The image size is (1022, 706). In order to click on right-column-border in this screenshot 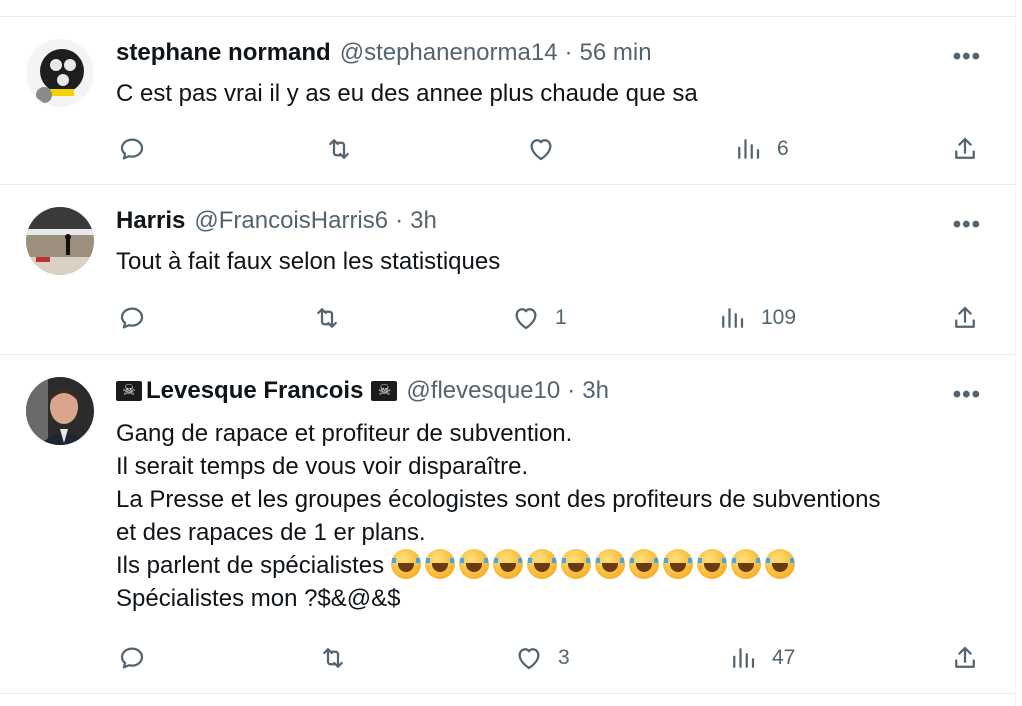, I will do `click(1018, 353)`.